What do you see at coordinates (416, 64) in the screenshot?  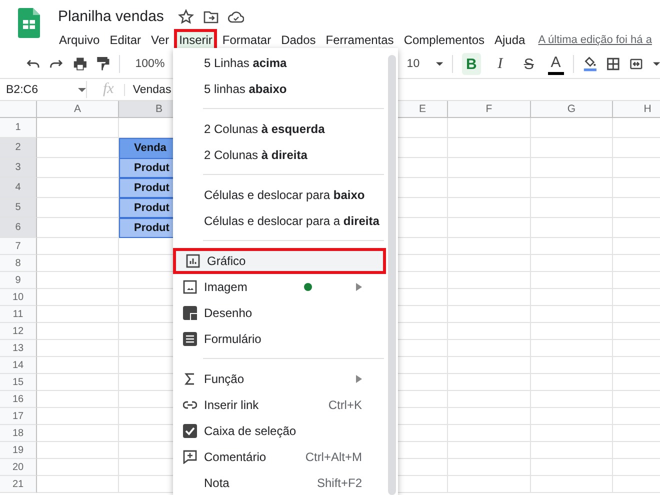 I see `font-size-select: 10` at bounding box center [416, 64].